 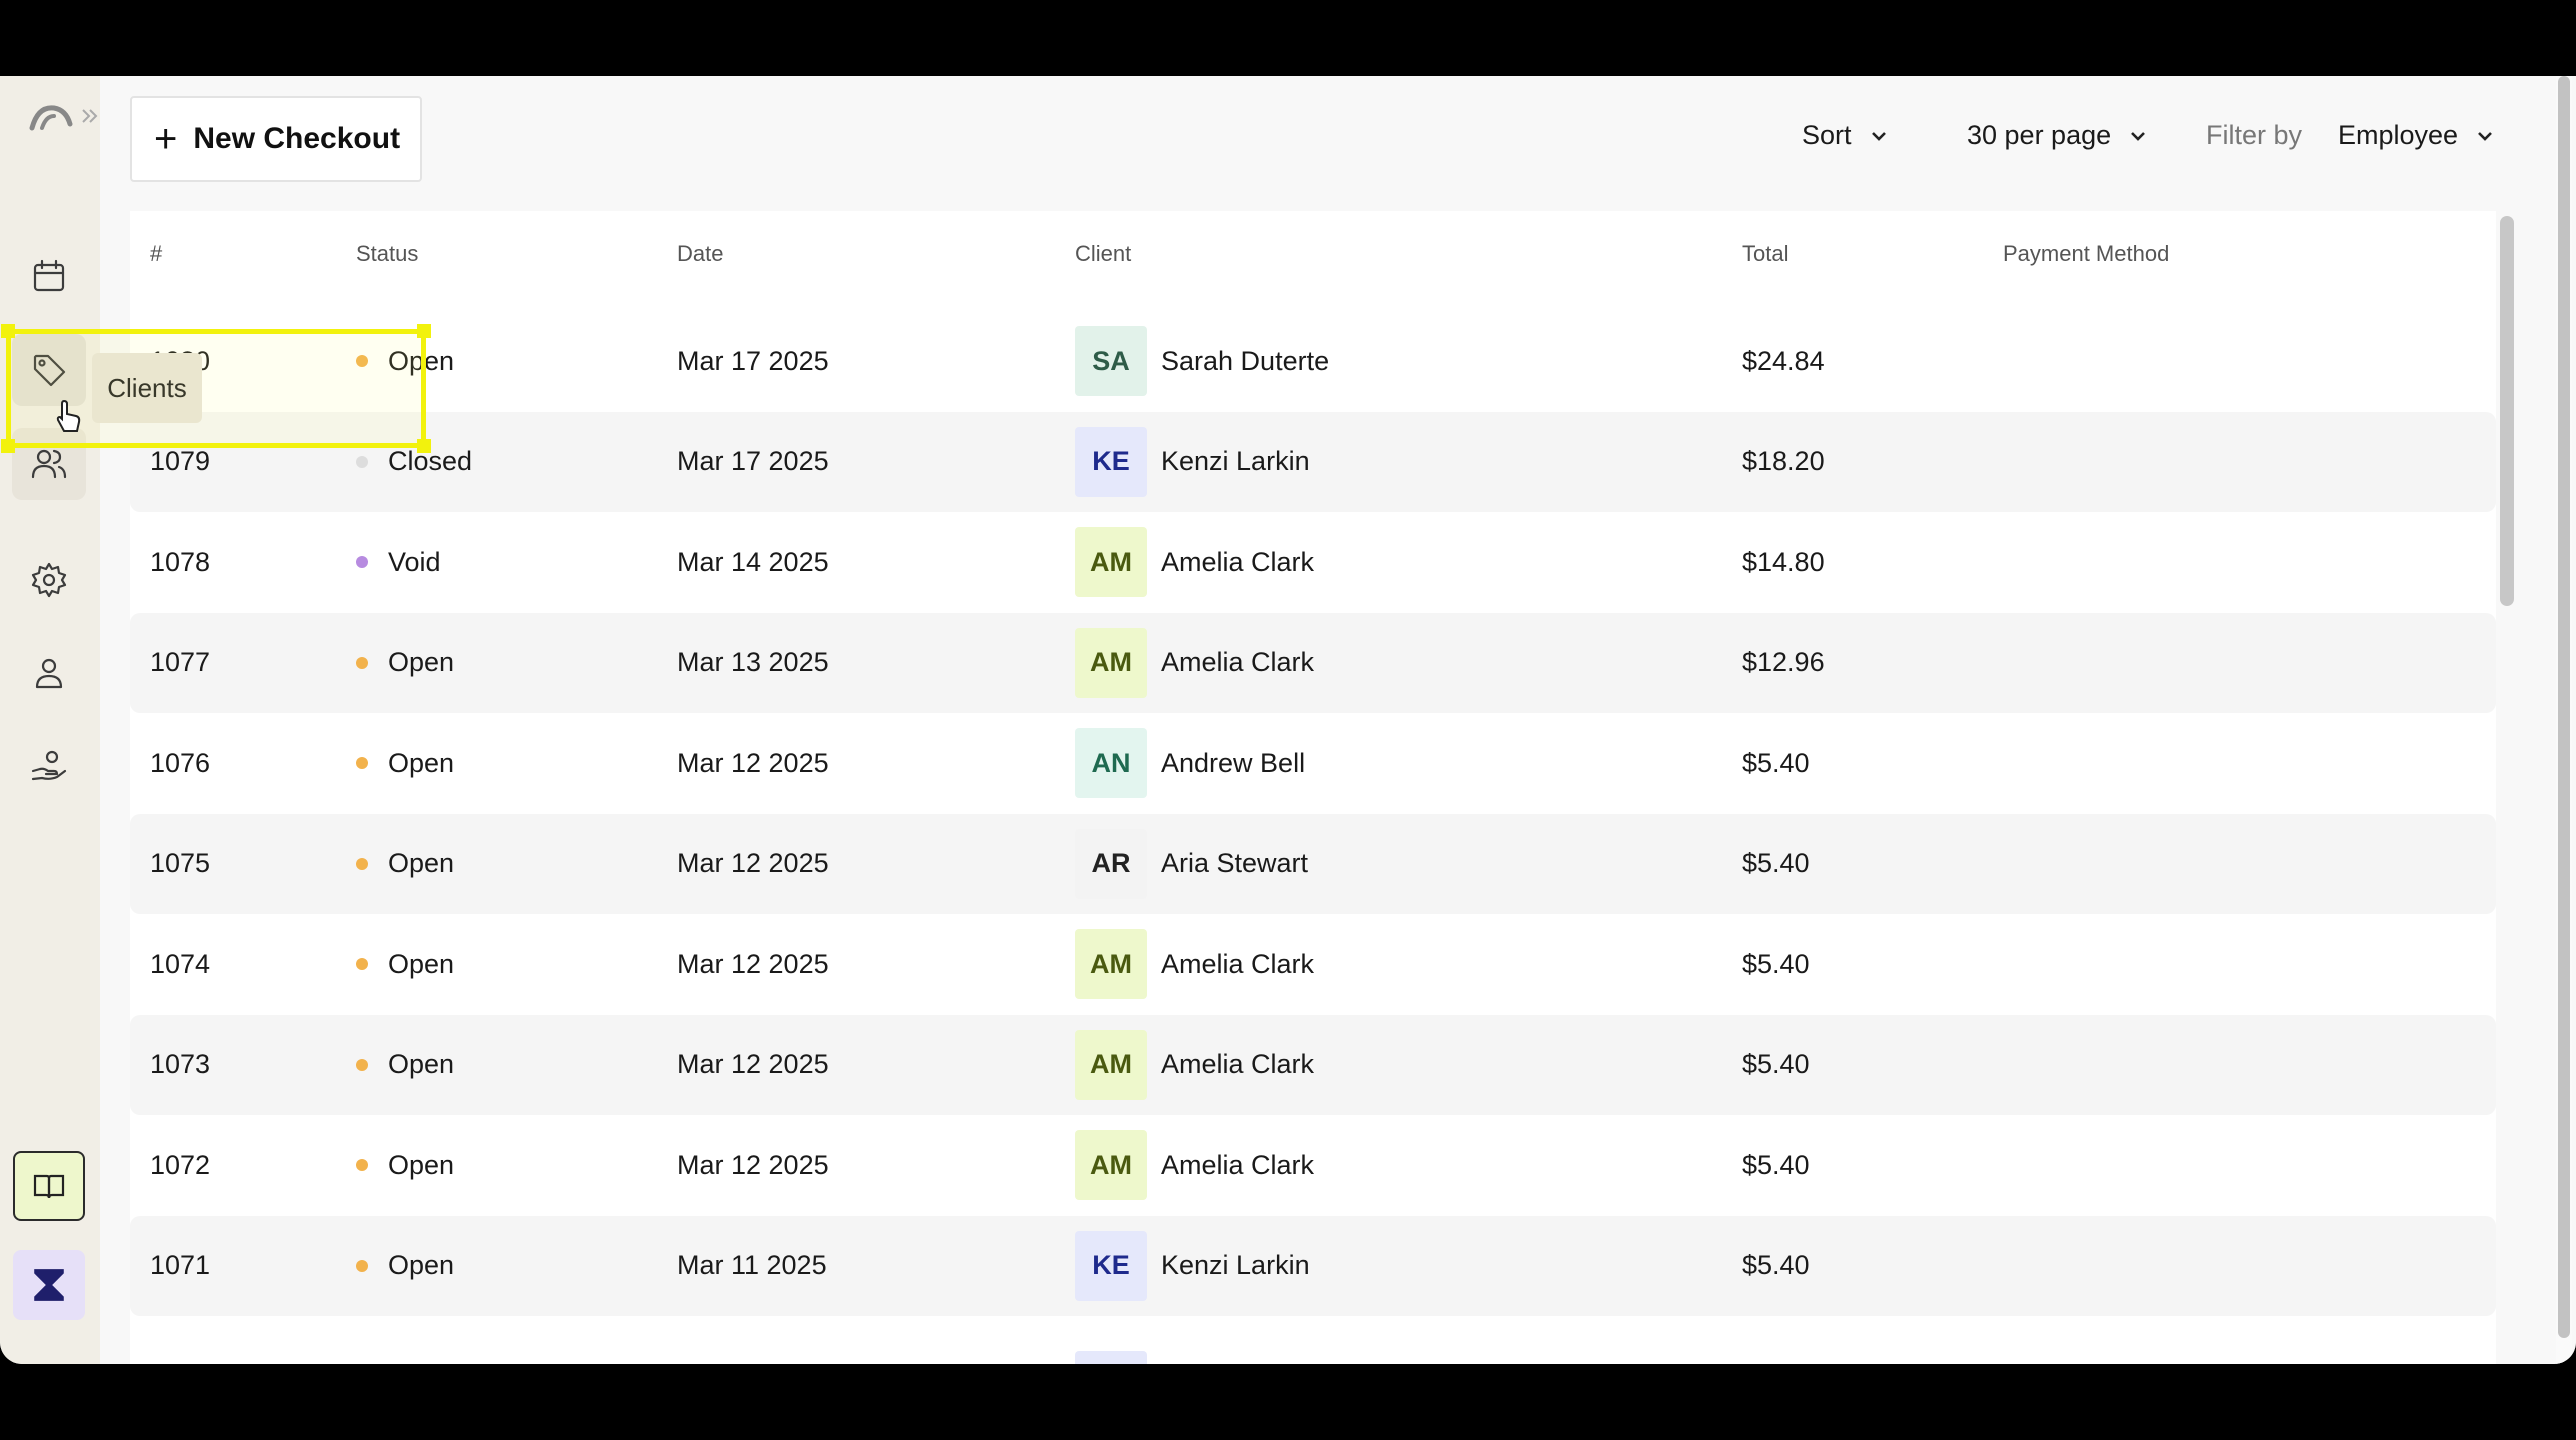 I want to click on per-page-dropdown: 30 per page, so click(x=2058, y=135).